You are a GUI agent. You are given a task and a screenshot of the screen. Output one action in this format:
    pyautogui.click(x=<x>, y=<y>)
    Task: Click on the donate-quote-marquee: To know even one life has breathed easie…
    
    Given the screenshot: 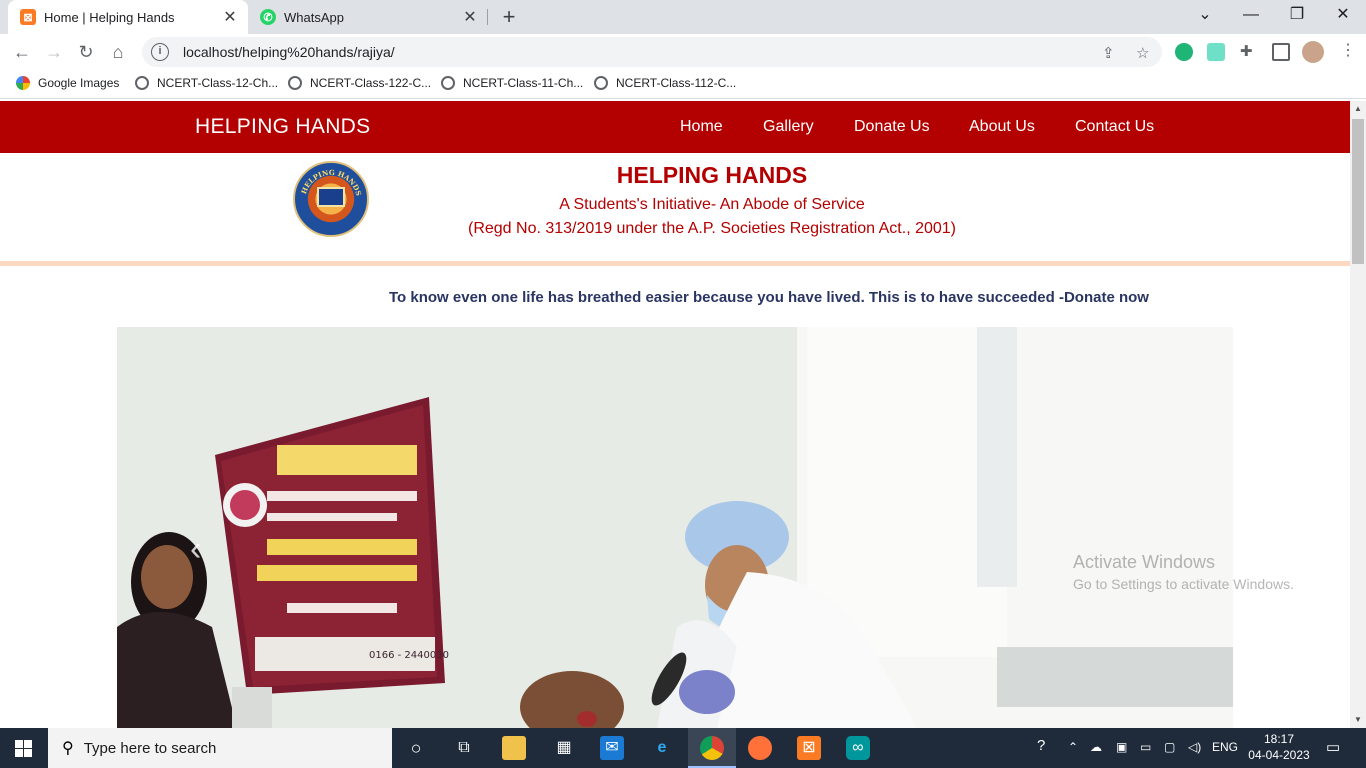 What is the action you would take?
    pyautogui.click(x=769, y=297)
    